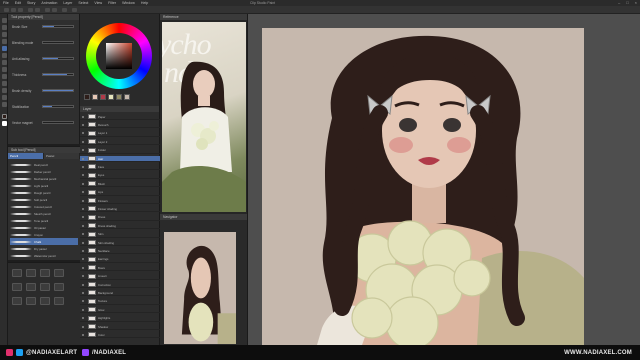 The width and height of the screenshot is (640, 360). What do you see at coordinates (120, 301) in the screenshot?
I see `layer-row: Texture` at bounding box center [120, 301].